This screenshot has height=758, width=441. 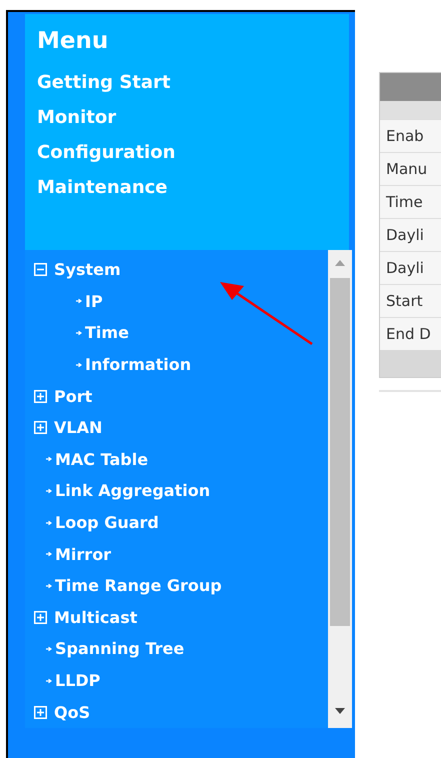 What do you see at coordinates (94, 301) in the screenshot?
I see `tree-item: IP` at bounding box center [94, 301].